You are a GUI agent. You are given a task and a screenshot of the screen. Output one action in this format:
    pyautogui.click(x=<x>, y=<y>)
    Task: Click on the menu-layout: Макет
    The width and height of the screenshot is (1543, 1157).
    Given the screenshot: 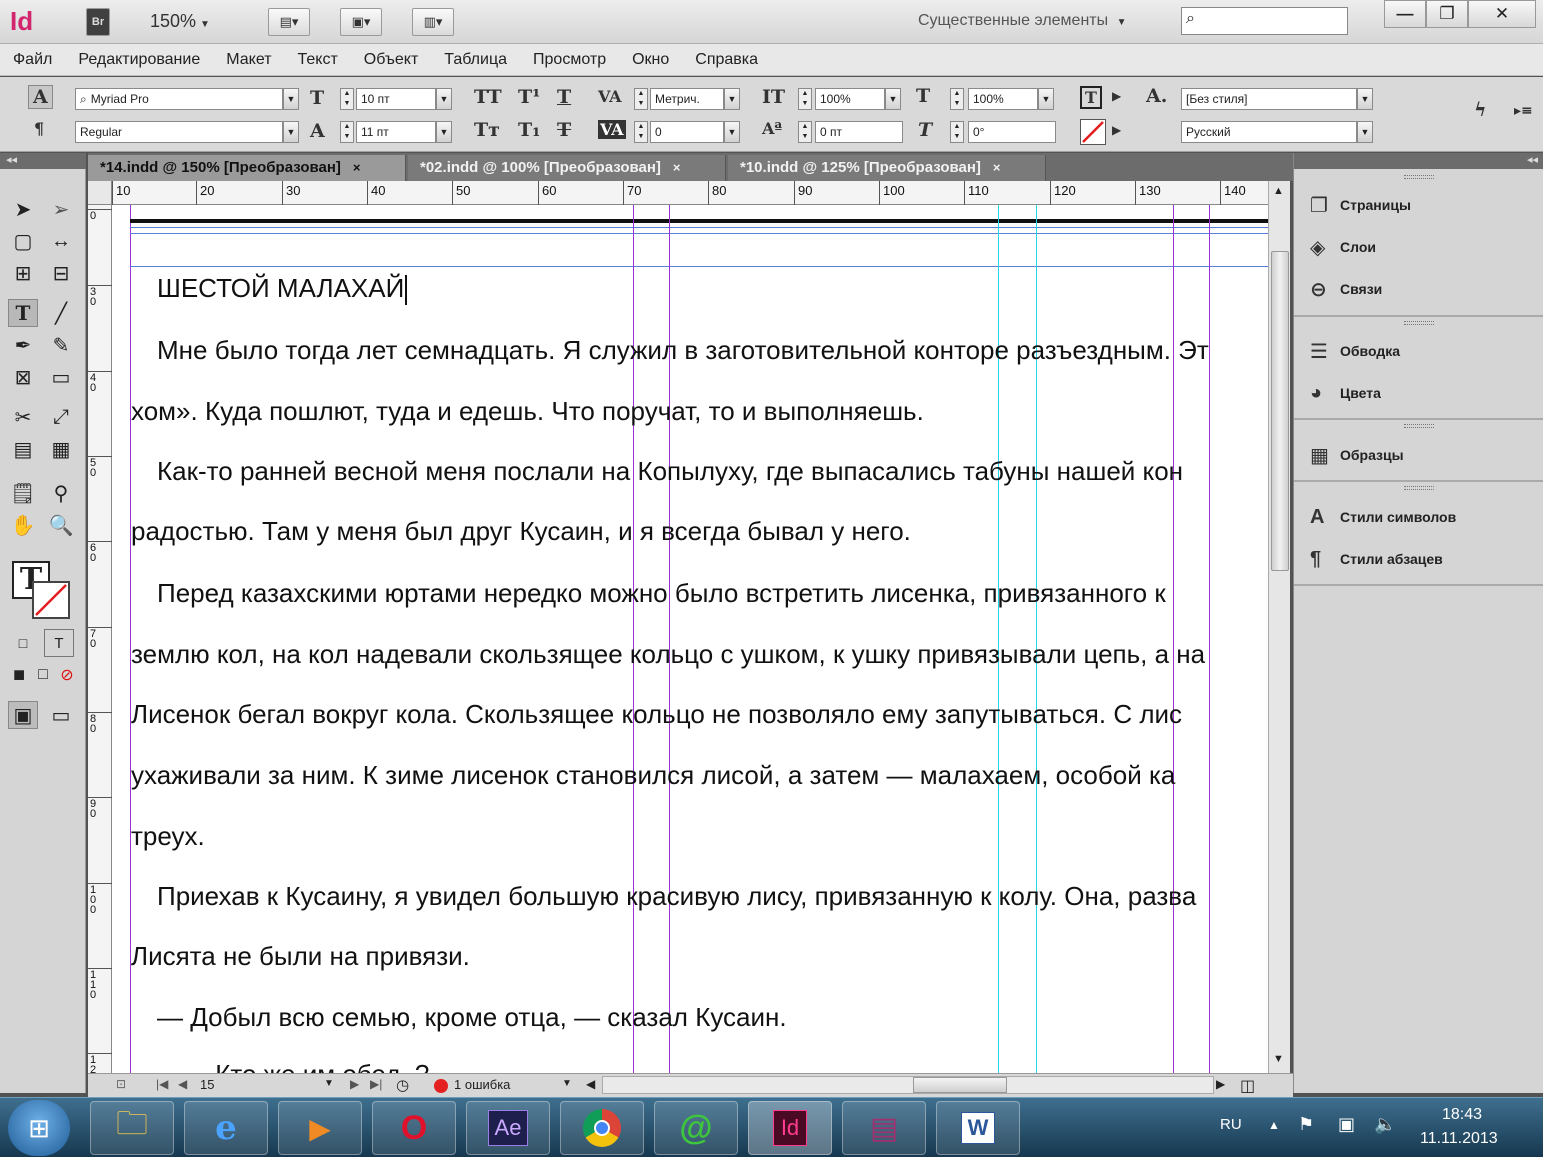 What is the action you would take?
    pyautogui.click(x=248, y=60)
    